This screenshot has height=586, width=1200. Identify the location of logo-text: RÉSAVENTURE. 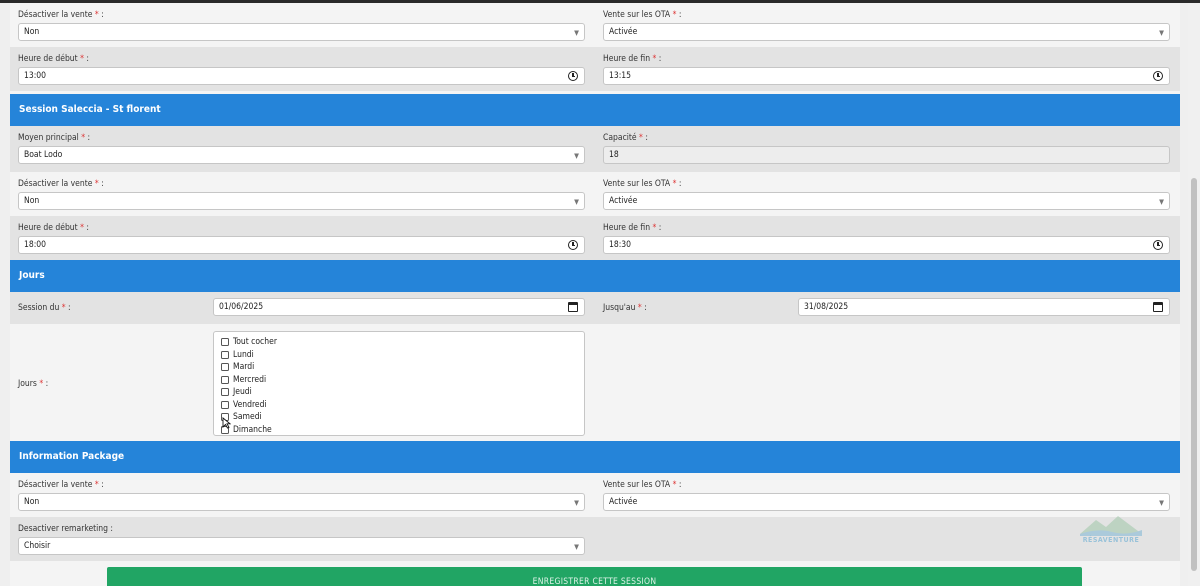
(1111, 540).